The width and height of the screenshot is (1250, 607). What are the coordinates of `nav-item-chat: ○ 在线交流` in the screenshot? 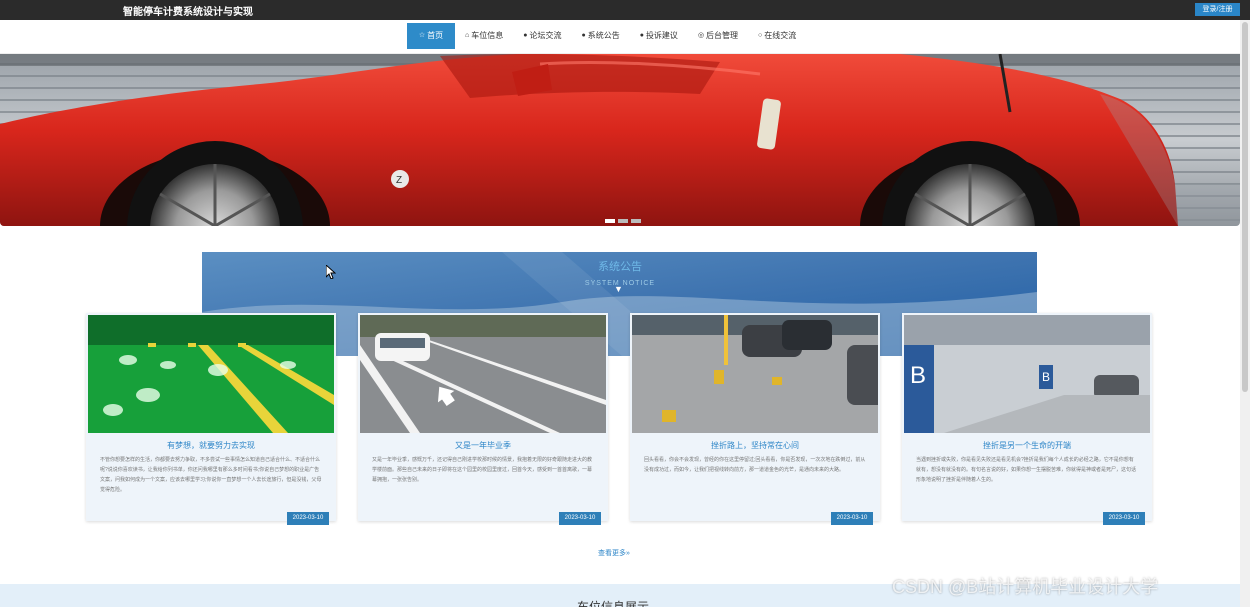 It's located at (777, 36).